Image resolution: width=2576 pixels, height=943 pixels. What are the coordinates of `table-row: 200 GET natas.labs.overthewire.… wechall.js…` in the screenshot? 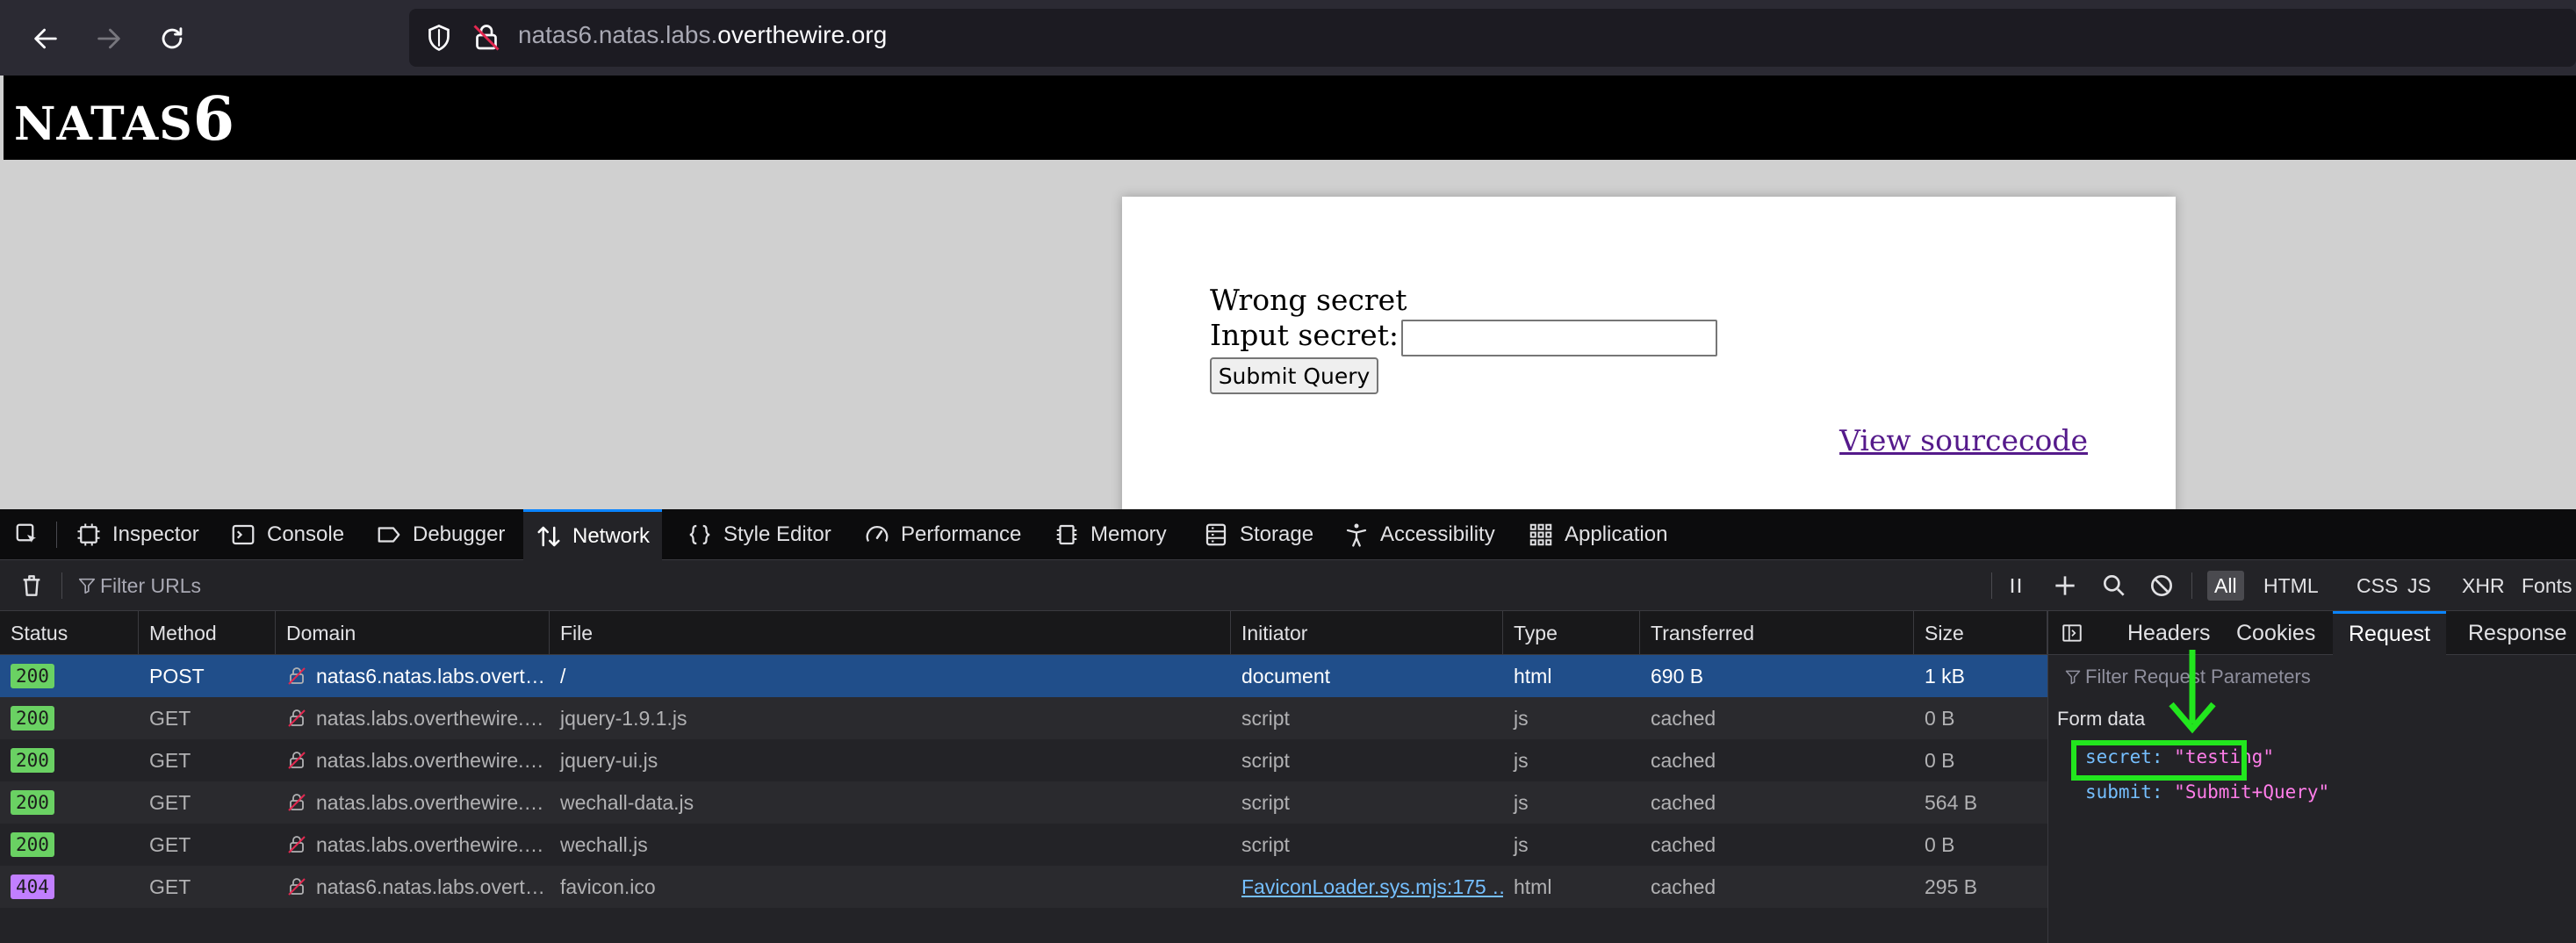 It's located at (1023, 845).